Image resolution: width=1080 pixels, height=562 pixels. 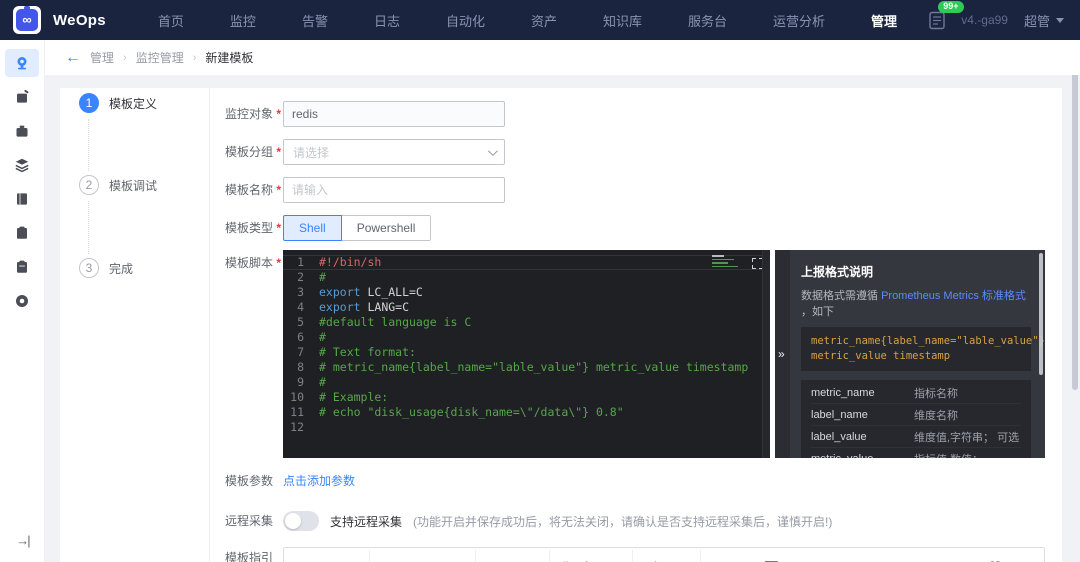 I want to click on nav-item: 知识库, so click(x=622, y=20).